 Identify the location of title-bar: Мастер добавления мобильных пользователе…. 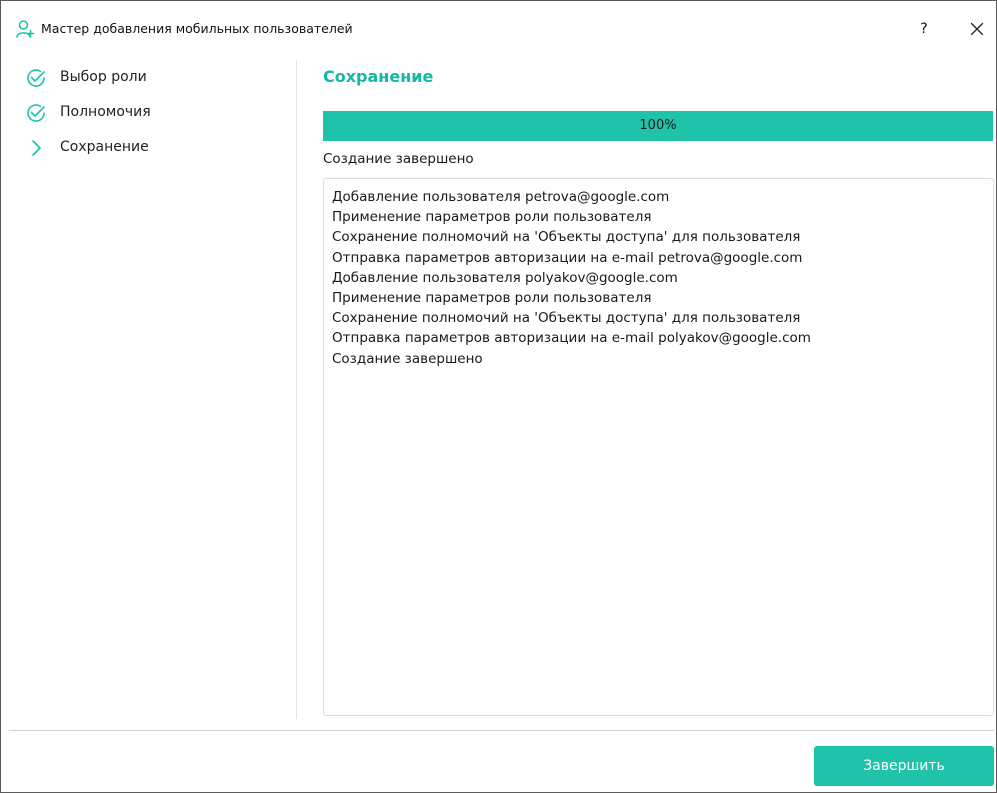
(498, 29).